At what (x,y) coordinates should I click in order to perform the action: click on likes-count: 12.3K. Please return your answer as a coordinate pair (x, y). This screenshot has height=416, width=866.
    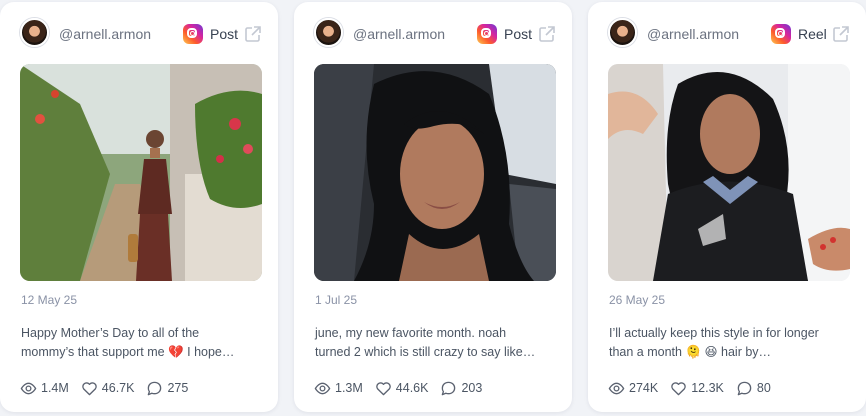
    Looking at the image, I should click on (707, 388).